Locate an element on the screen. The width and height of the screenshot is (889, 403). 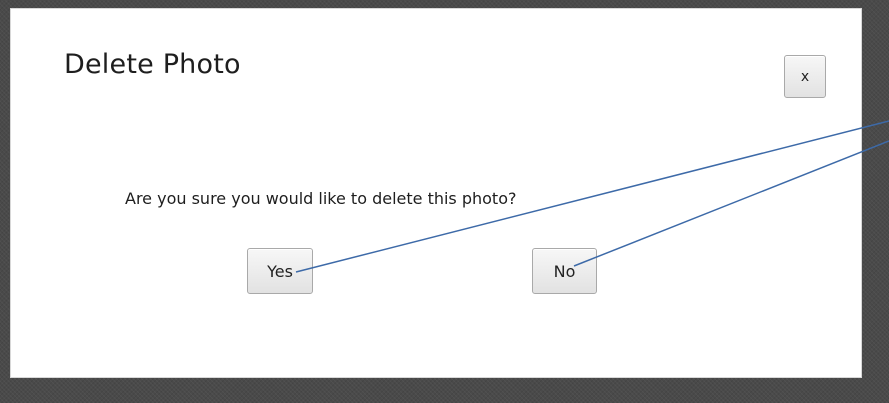
yes-button: Yes is located at coordinates (280, 271).